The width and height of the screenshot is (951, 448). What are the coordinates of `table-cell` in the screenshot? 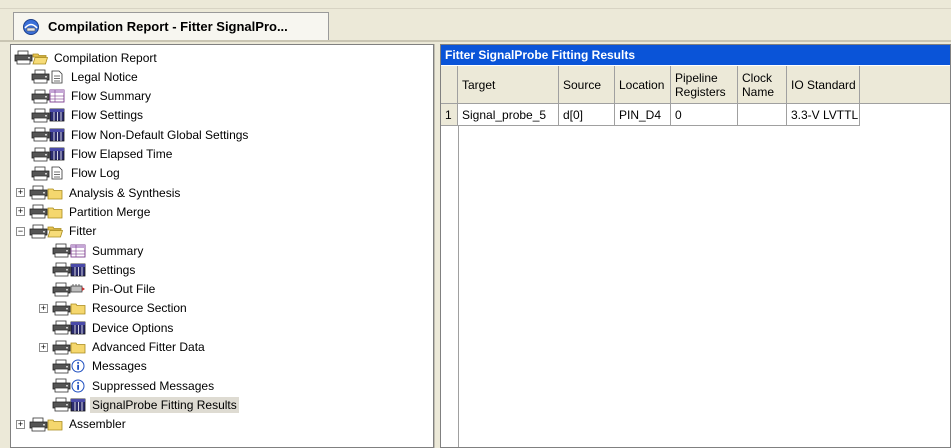 It's located at (762, 115).